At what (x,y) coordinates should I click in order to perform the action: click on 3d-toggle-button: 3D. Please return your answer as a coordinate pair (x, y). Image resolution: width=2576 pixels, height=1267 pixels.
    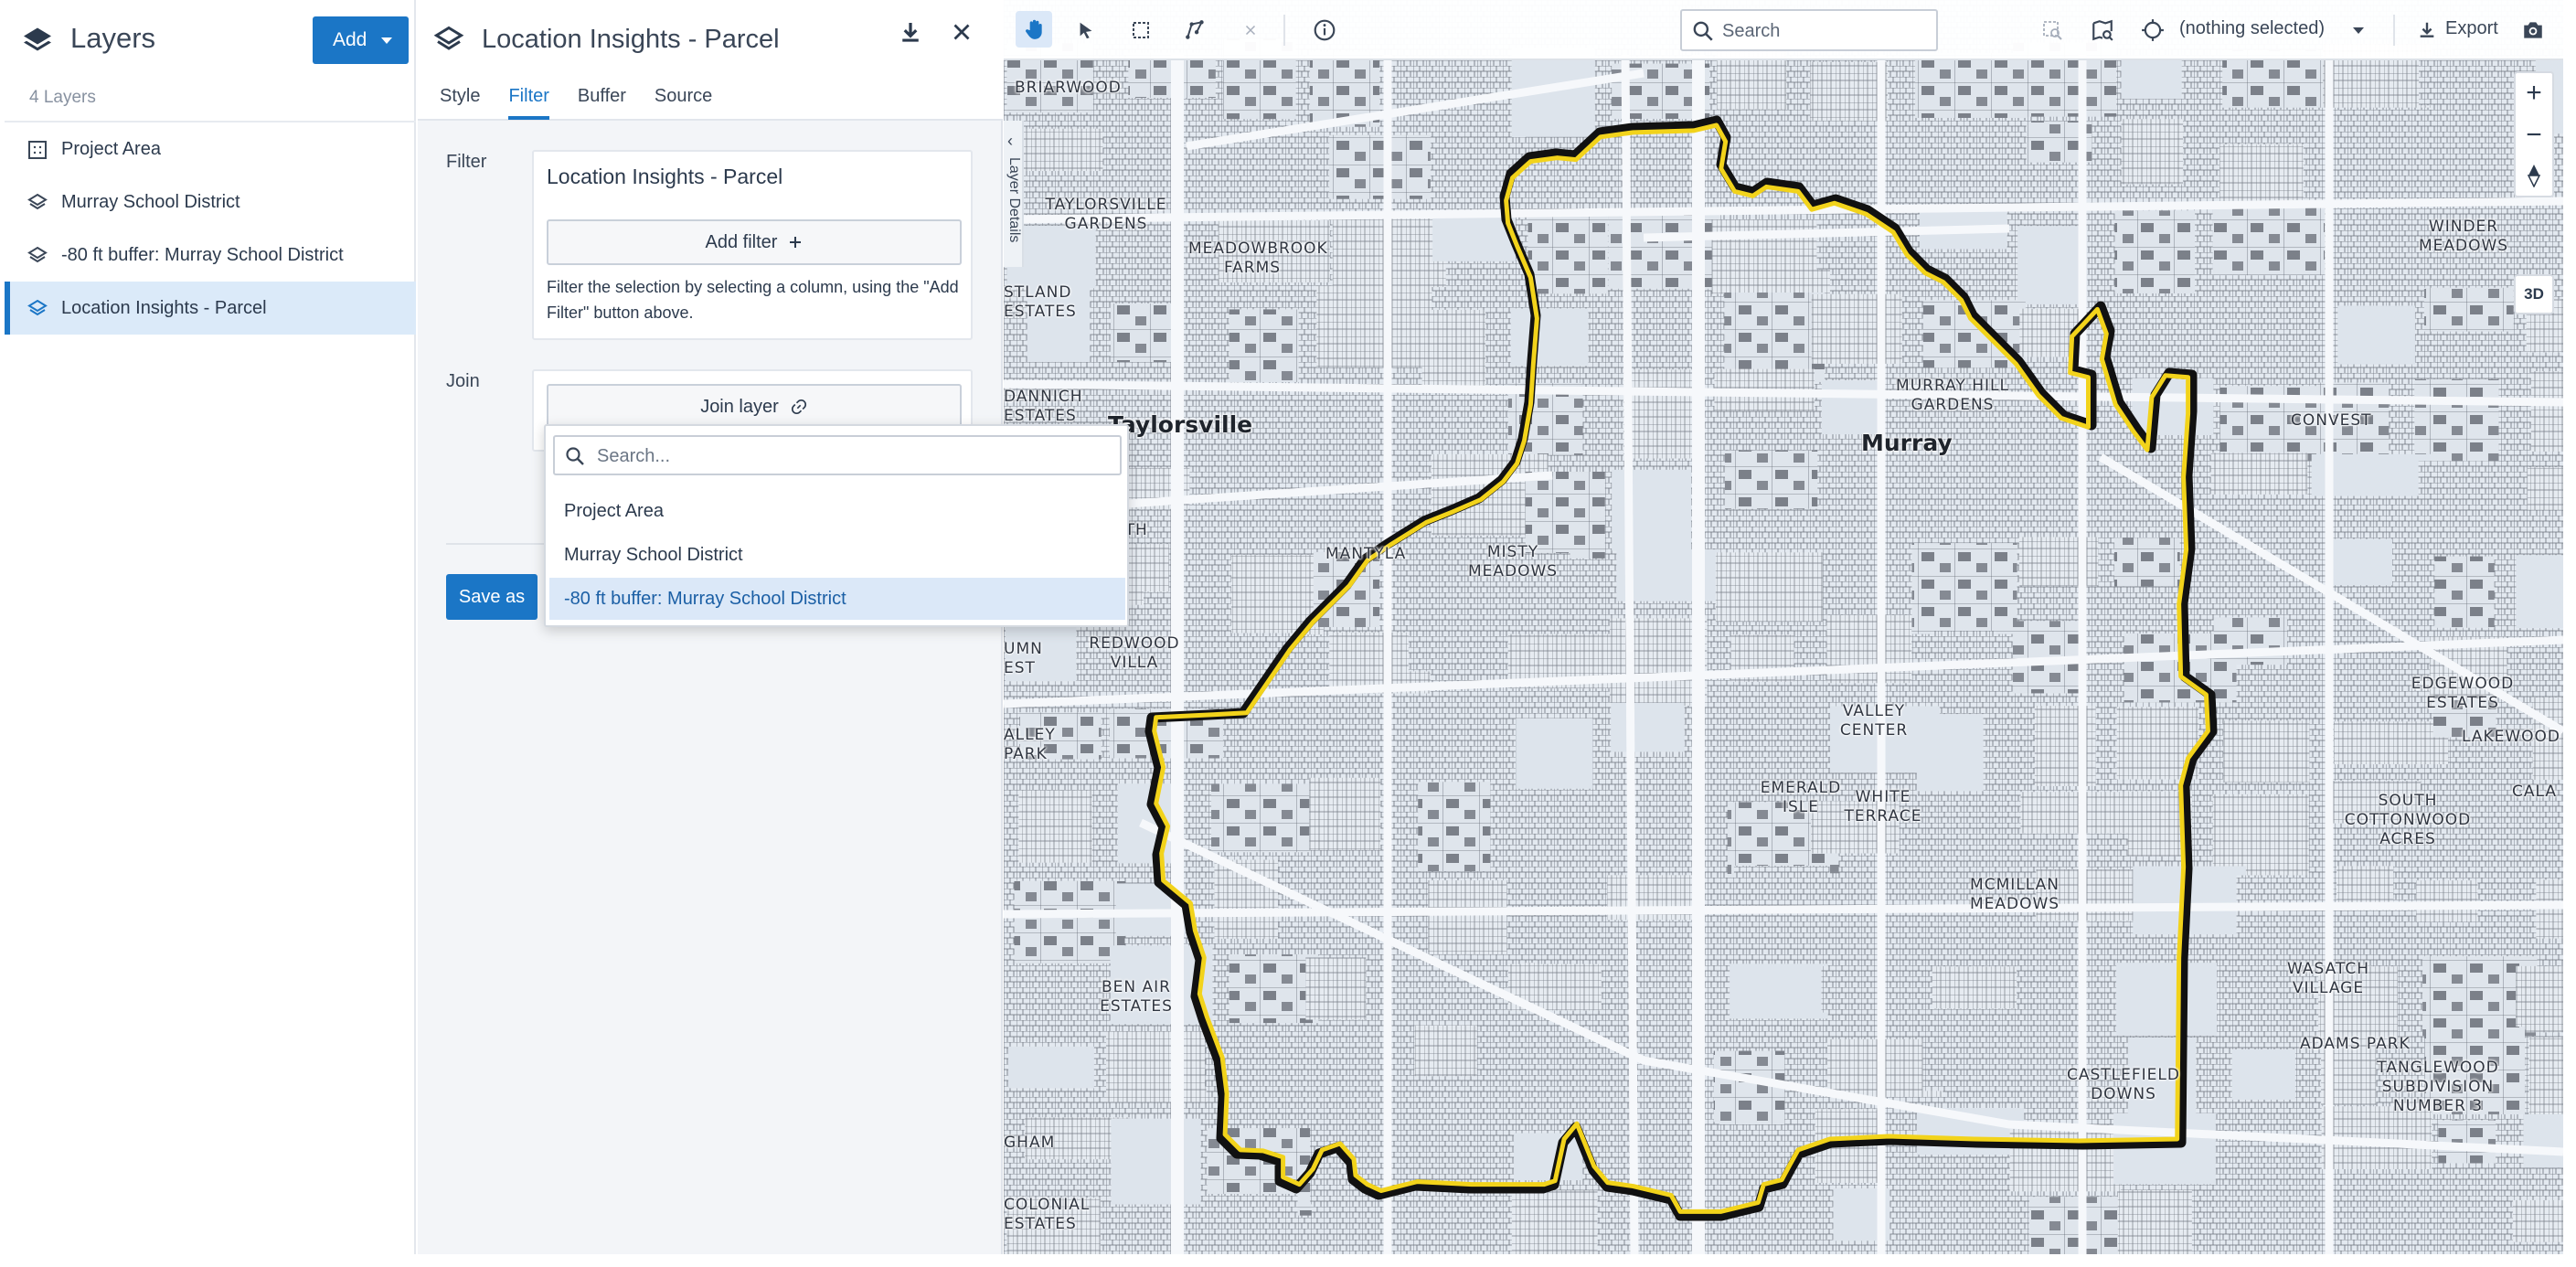
    Looking at the image, I should click on (2534, 294).